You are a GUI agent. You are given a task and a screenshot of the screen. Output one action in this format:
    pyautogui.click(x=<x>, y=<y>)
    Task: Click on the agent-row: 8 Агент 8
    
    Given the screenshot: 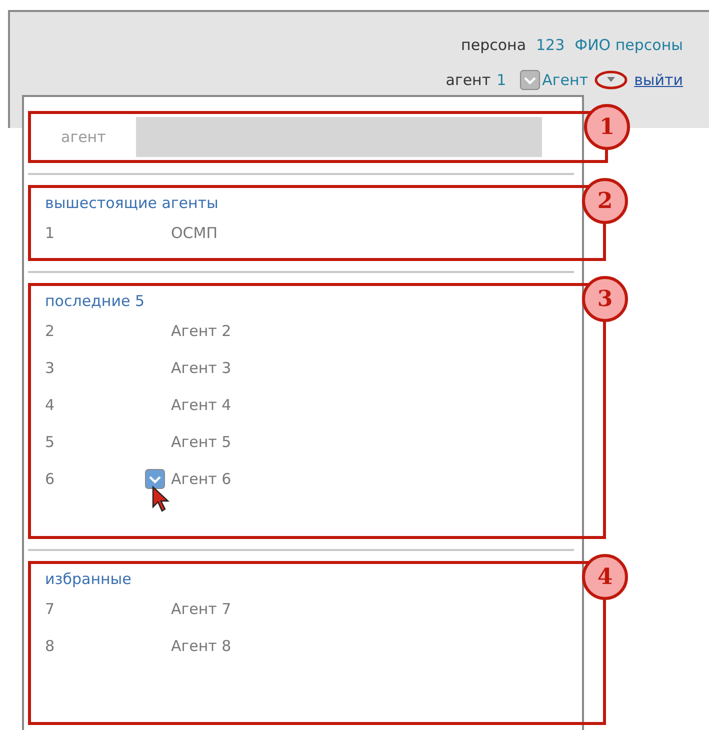 What is the action you would take?
    pyautogui.click(x=324, y=646)
    